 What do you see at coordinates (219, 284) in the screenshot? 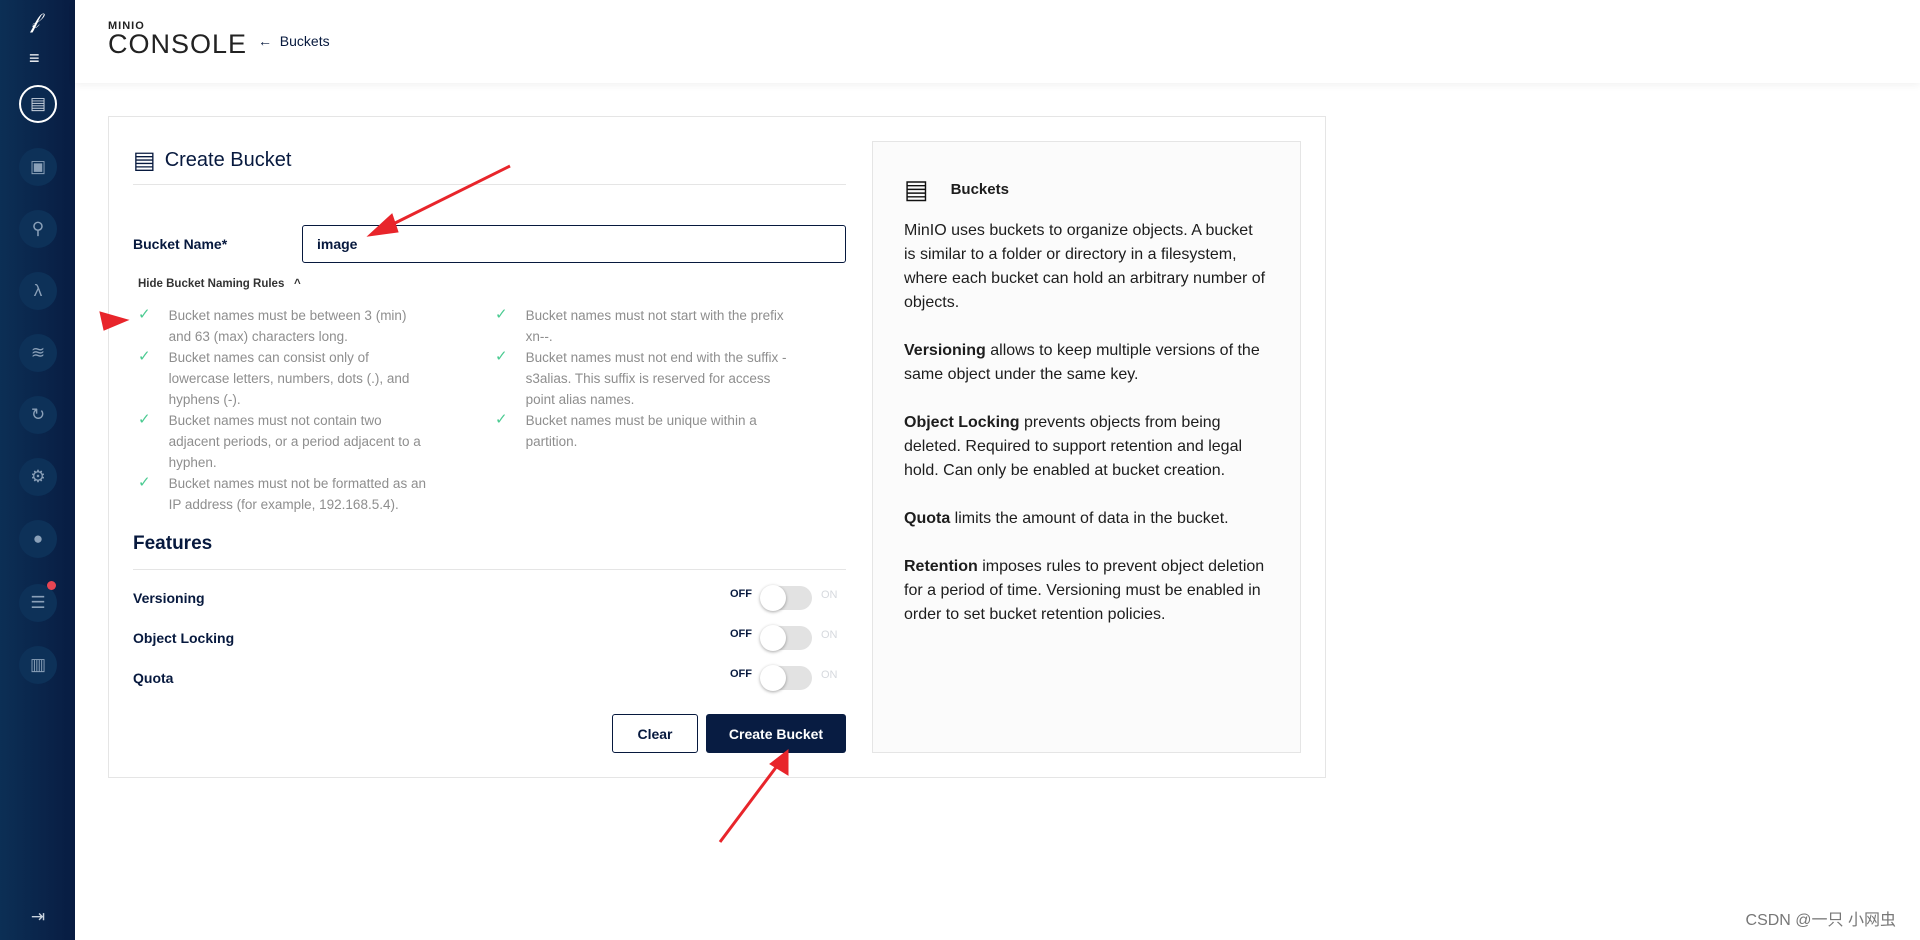
I see `hide-rules-toggle: Hide Bucket Naming Rules ^` at bounding box center [219, 284].